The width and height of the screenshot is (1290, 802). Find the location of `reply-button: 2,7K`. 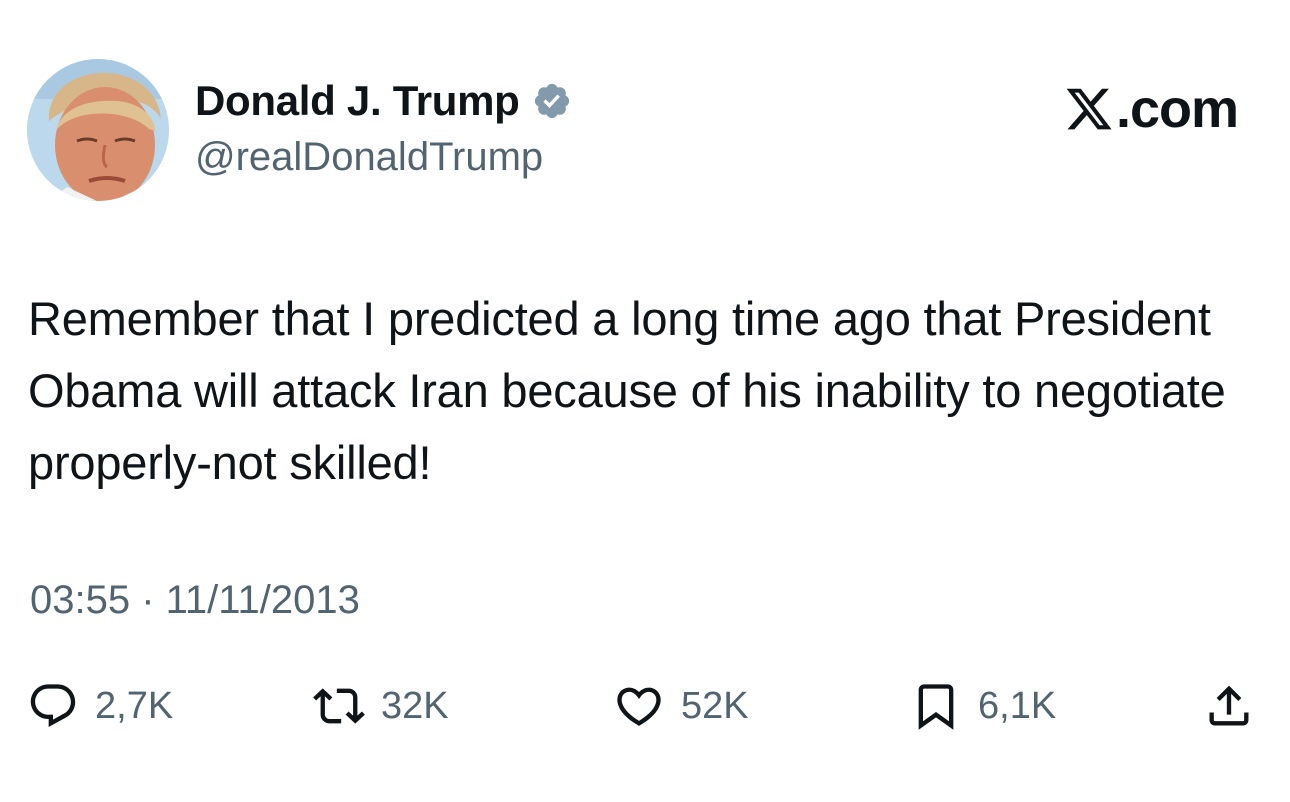

reply-button: 2,7K is located at coordinates (100, 706).